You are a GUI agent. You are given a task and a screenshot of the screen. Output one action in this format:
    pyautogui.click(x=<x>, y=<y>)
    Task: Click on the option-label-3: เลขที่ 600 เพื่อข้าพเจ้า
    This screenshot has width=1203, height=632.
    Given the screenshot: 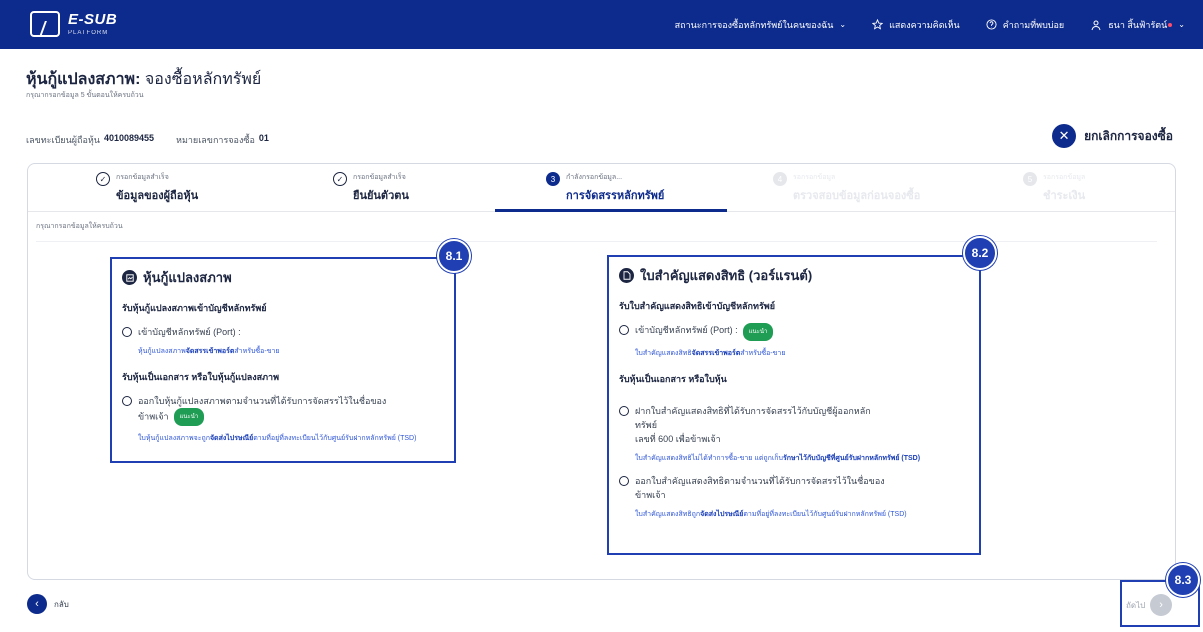 What is the action you would take?
    pyautogui.click(x=678, y=439)
    